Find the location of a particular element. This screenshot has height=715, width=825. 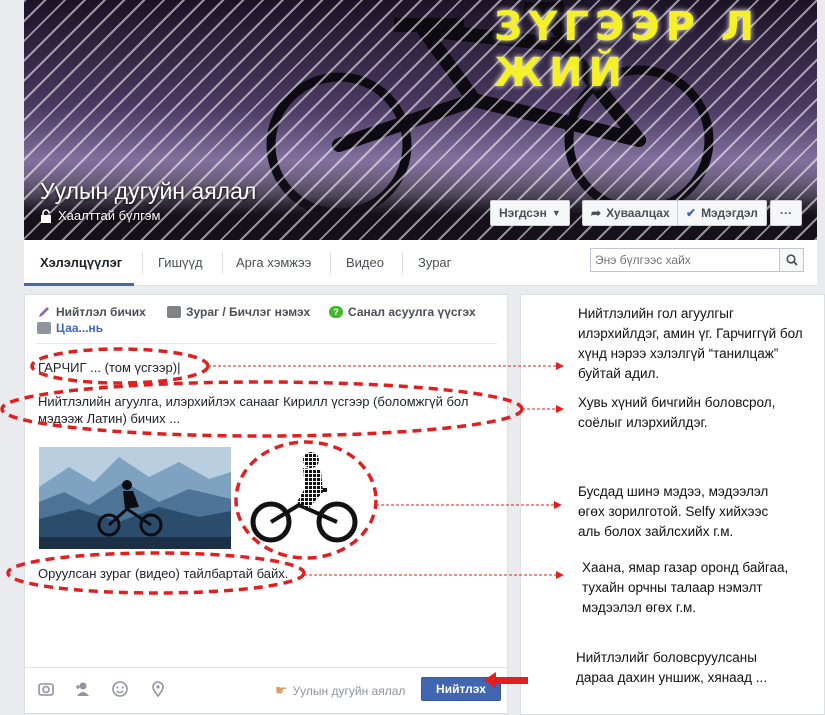

feeling-smiley-icon is located at coordinates (120, 689).